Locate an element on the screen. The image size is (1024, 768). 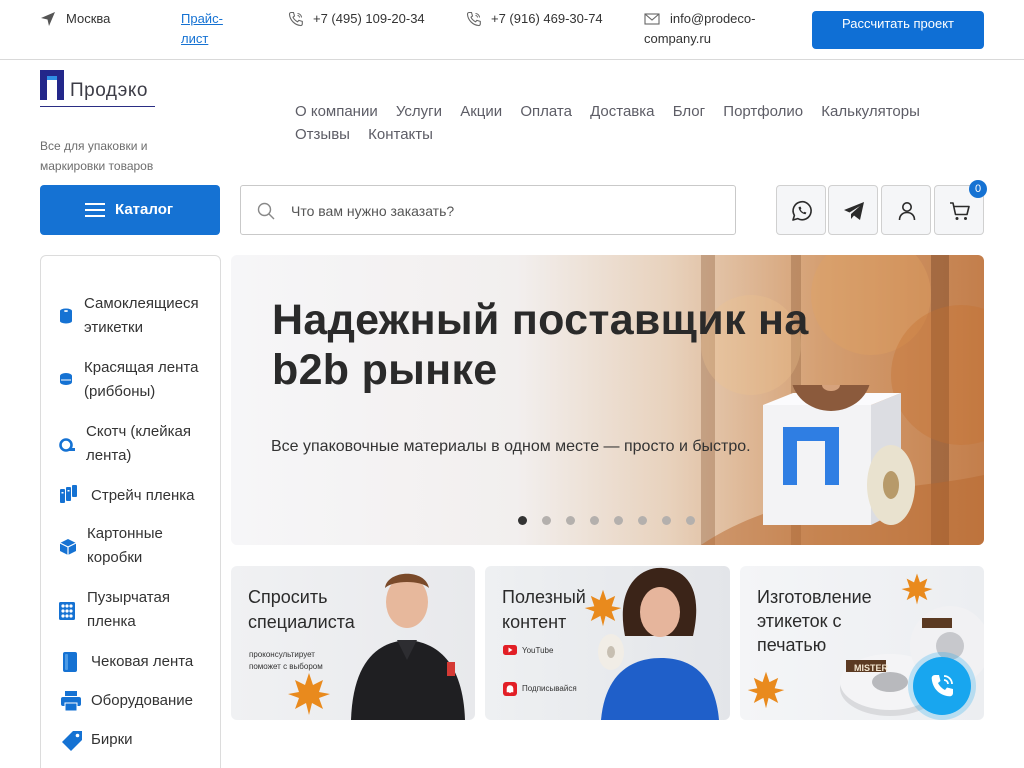
callback-button is located at coordinates (942, 686).